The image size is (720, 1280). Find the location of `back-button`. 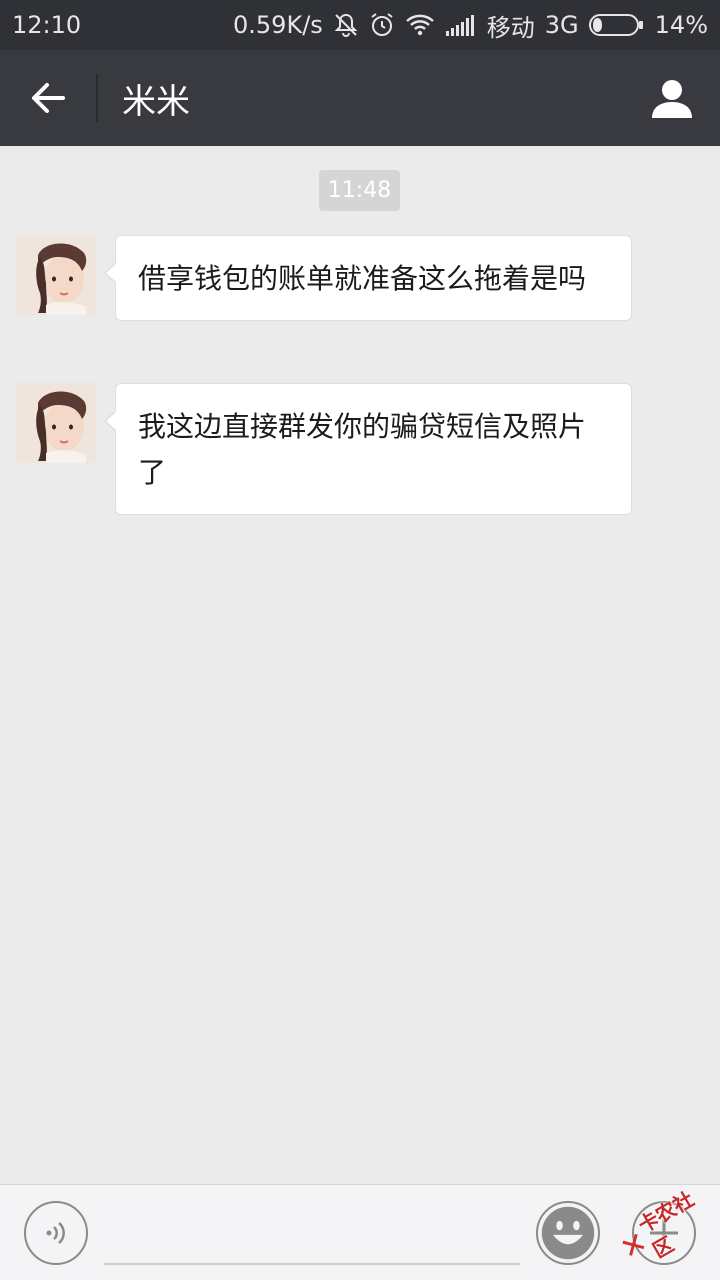

back-button is located at coordinates (48, 98).